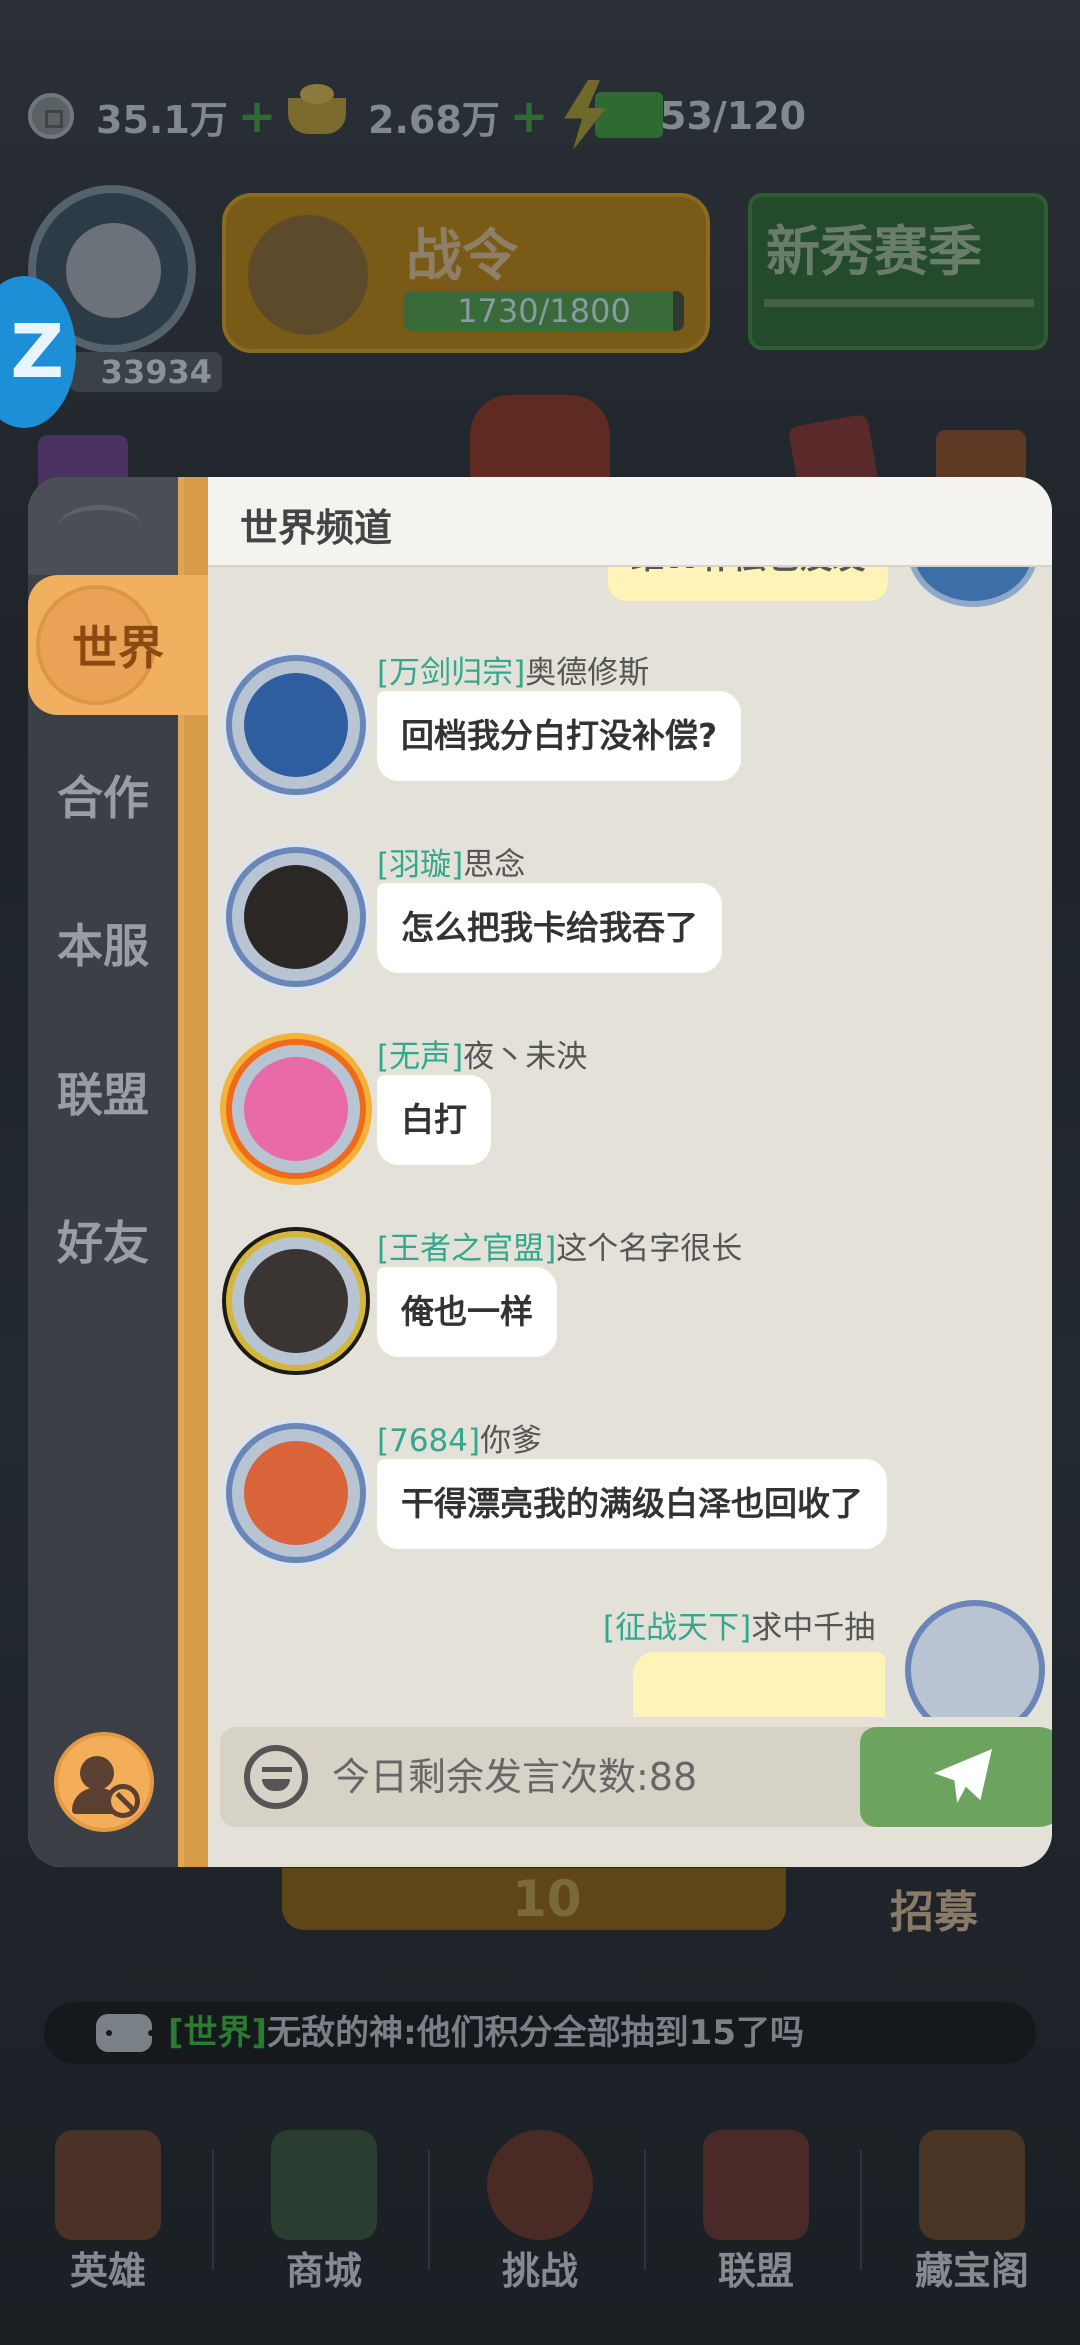 The image size is (1080, 2345). Describe the element at coordinates (540, 2185) in the screenshot. I see `challenge-icon` at that location.